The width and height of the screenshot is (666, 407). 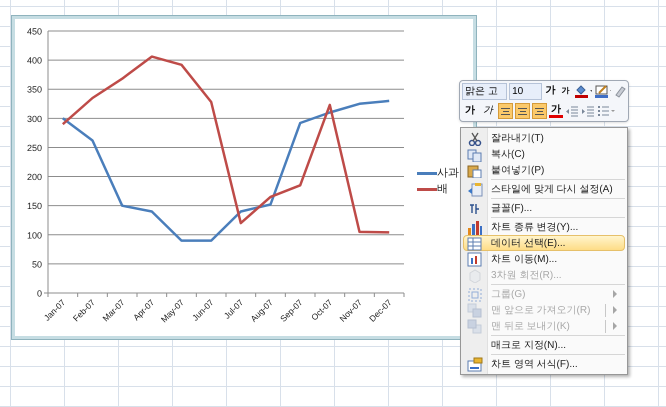 I want to click on format-chart-icon, so click(x=475, y=364).